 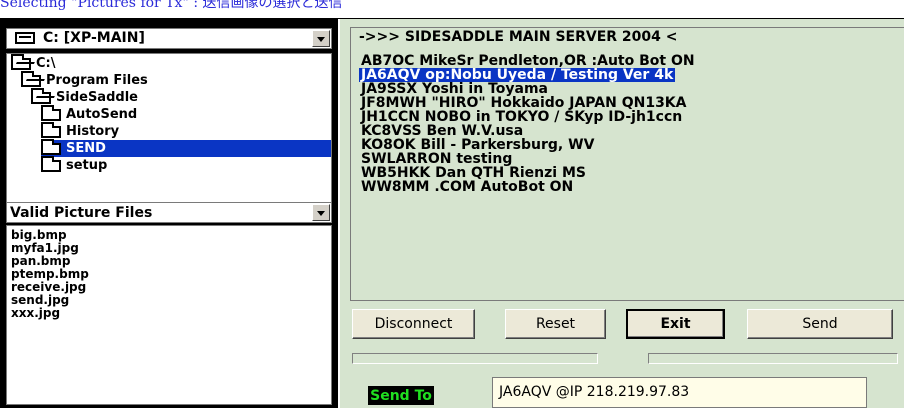 I want to click on tree-node-label: setup, so click(x=87, y=165).